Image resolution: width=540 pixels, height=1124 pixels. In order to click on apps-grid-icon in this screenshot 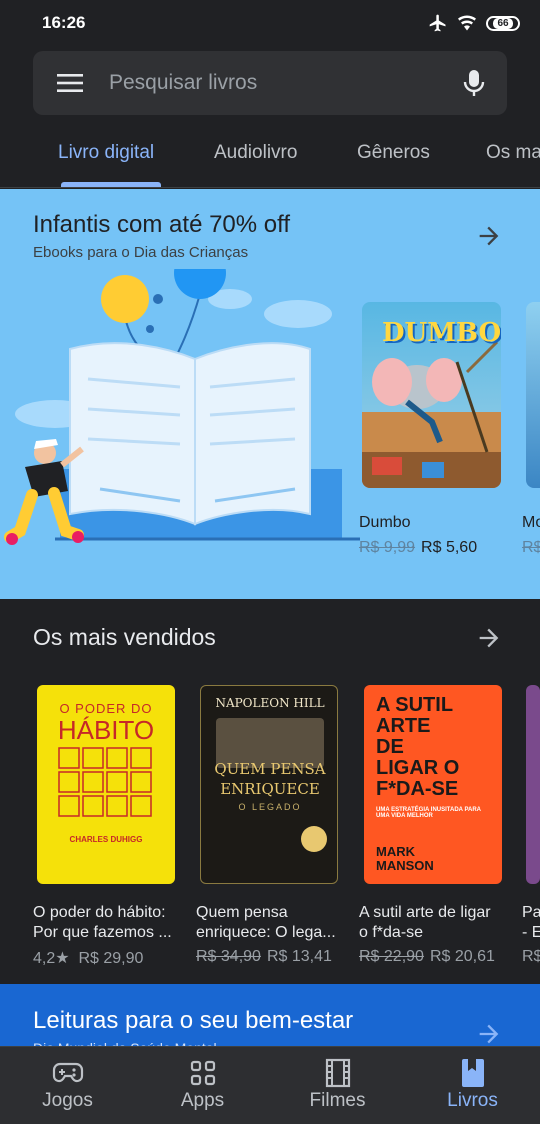, I will do `click(203, 1073)`.